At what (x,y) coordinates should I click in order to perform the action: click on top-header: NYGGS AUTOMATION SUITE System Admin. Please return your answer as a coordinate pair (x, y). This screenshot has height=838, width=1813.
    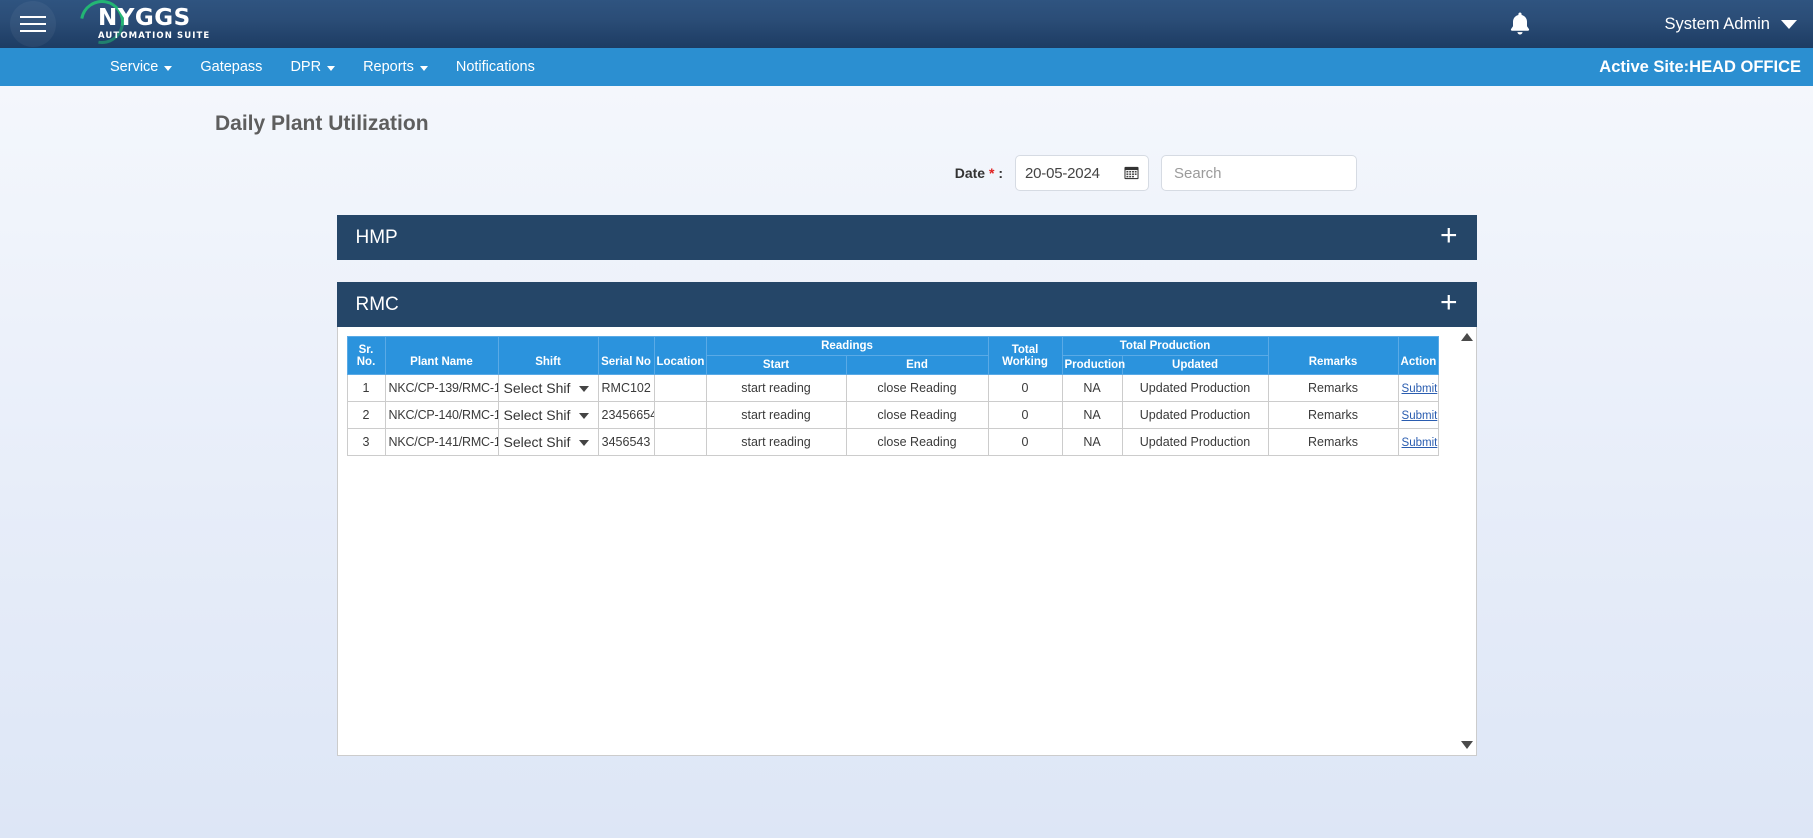
    Looking at the image, I should click on (906, 26).